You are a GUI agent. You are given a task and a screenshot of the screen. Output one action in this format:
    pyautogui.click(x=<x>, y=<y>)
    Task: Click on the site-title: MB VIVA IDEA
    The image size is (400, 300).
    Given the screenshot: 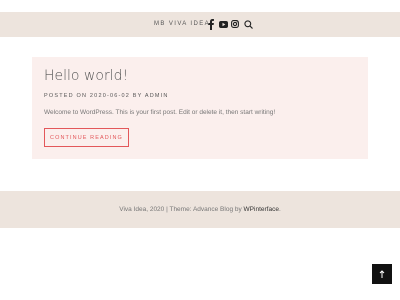 What is the action you would take?
    pyautogui.click(x=182, y=24)
    